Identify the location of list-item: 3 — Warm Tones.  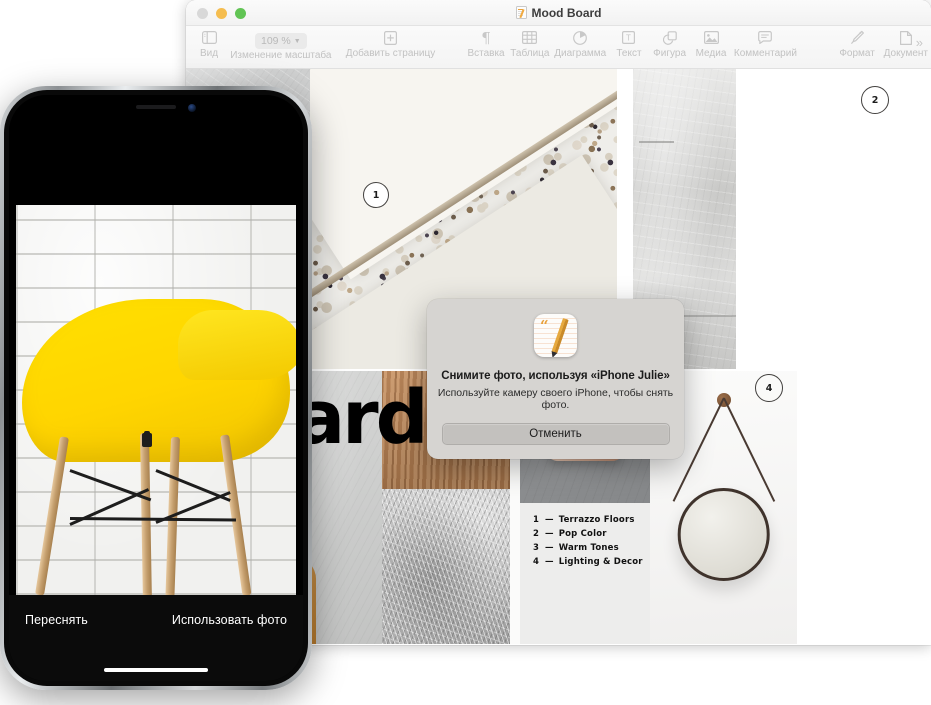
(587, 548).